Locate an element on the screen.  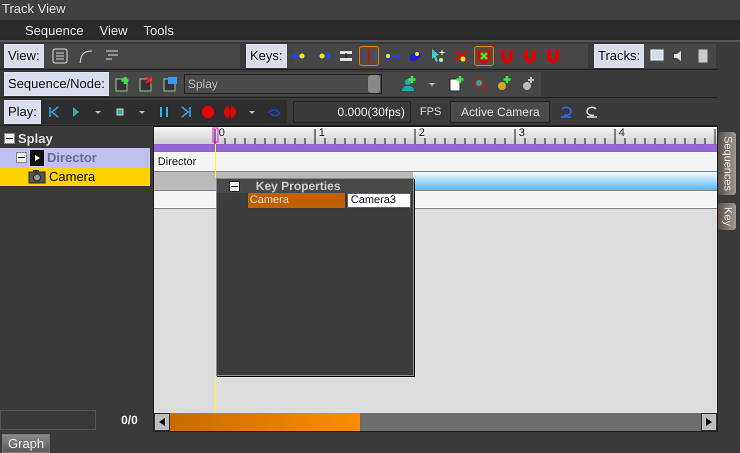
fps-label: FPS is located at coordinates (430, 112).